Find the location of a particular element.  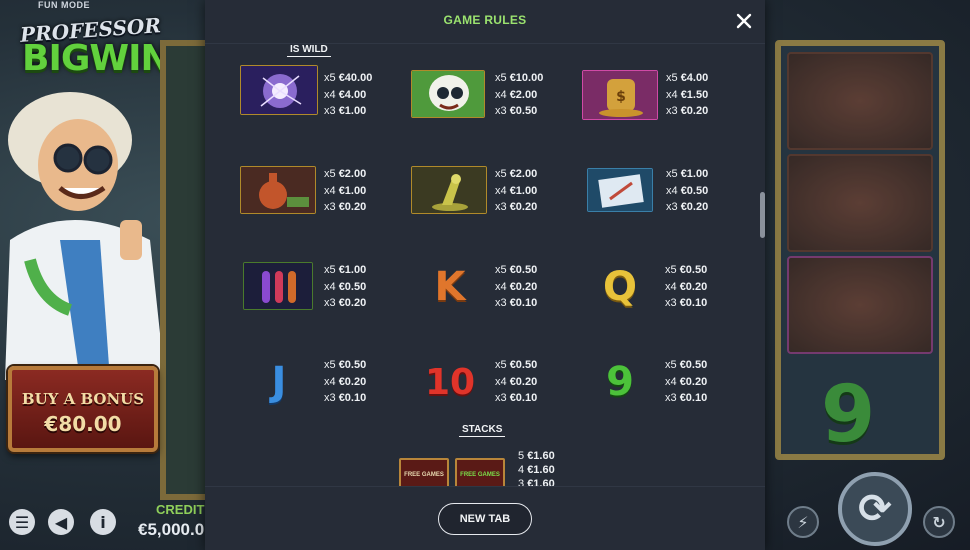

pay-values: x5 €4.00 x4 €1.50 x3 €0.20 is located at coordinates (687, 94).